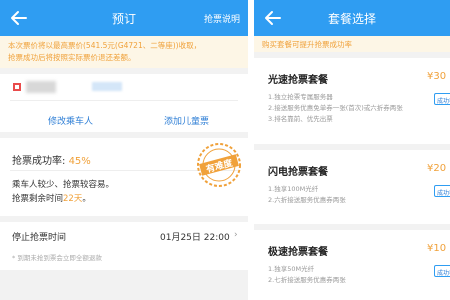 This screenshot has width=450, height=300. What do you see at coordinates (124, 103) in the screenshot?
I see `passenger-card: 修改乘车人 添加儿童票` at bounding box center [124, 103].